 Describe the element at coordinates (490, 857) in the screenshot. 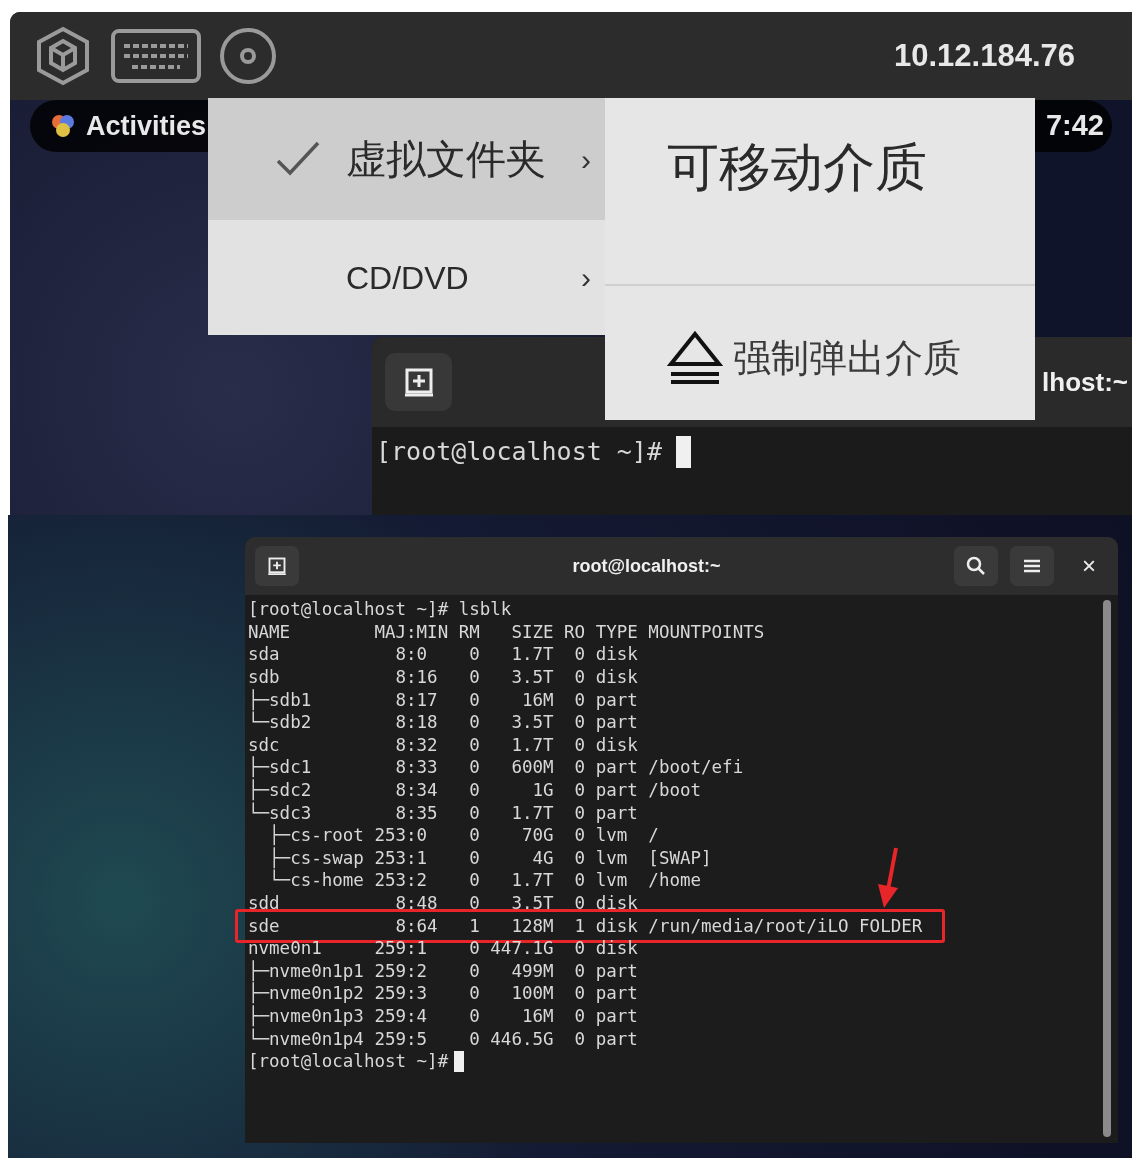

I see `terminal-line: ├─cs-swap 253:1 0 4G 0 lvm [SWAP]` at that location.